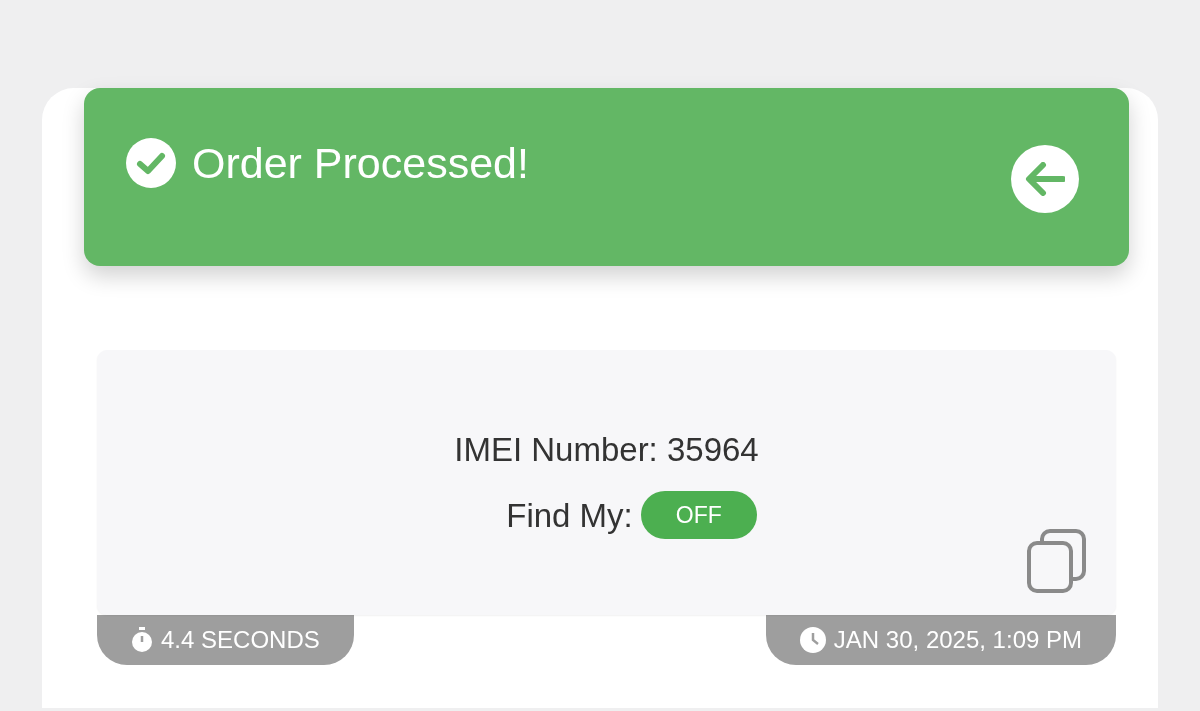 This screenshot has height=711, width=1200. I want to click on clock-icon, so click(812, 640).